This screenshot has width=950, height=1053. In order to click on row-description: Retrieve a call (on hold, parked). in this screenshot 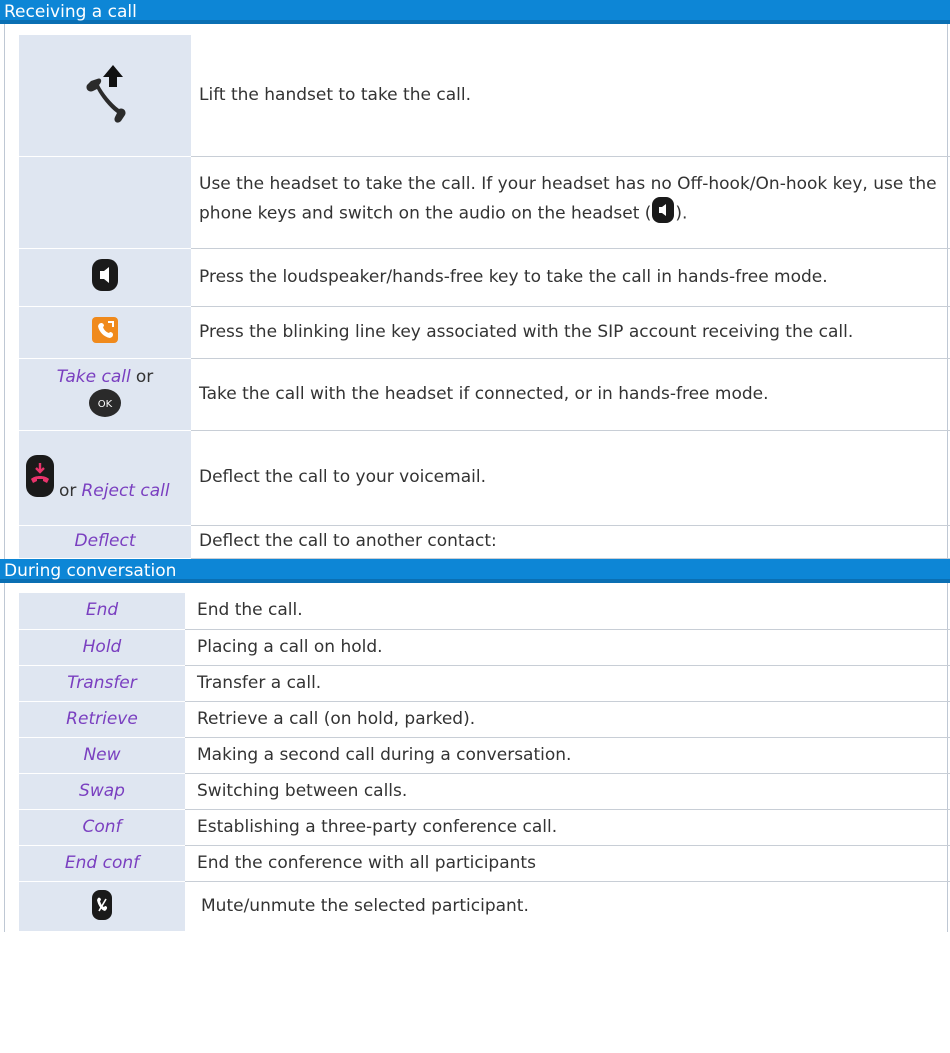, I will do `click(567, 719)`.